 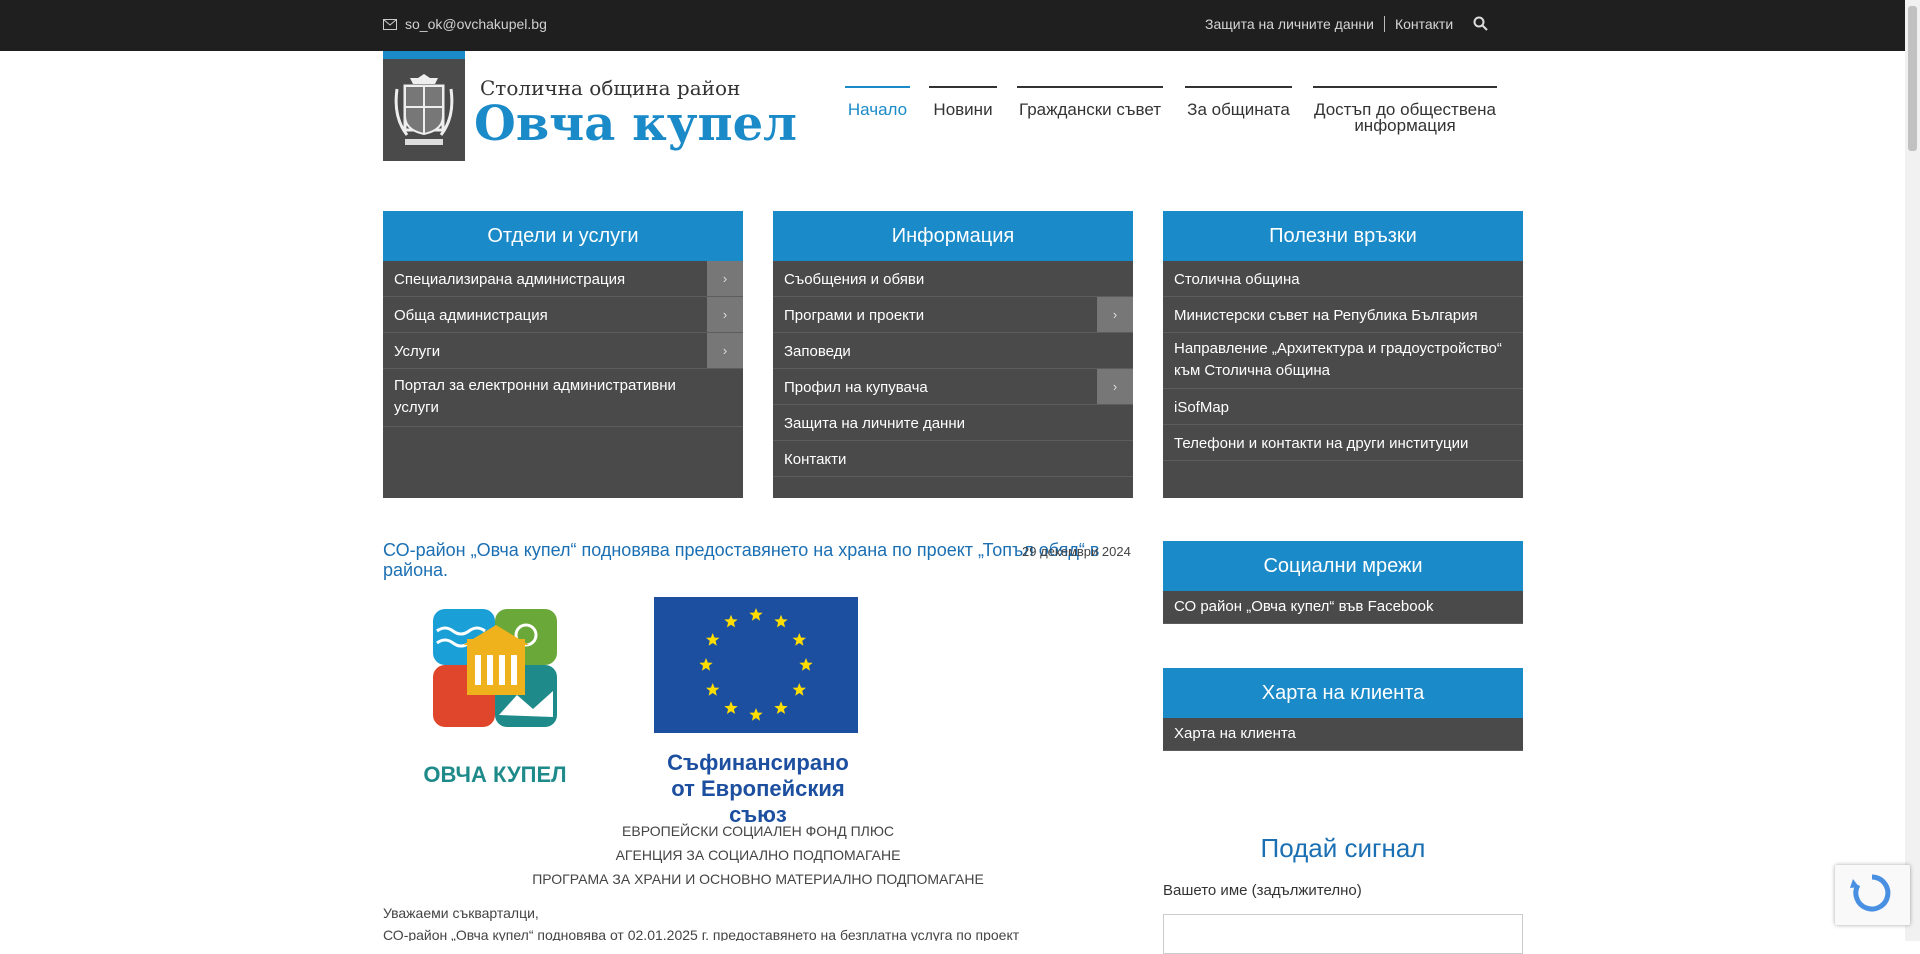 What do you see at coordinates (476, 24) in the screenshot?
I see `email-text: so_ok@ovchakupel.bg` at bounding box center [476, 24].